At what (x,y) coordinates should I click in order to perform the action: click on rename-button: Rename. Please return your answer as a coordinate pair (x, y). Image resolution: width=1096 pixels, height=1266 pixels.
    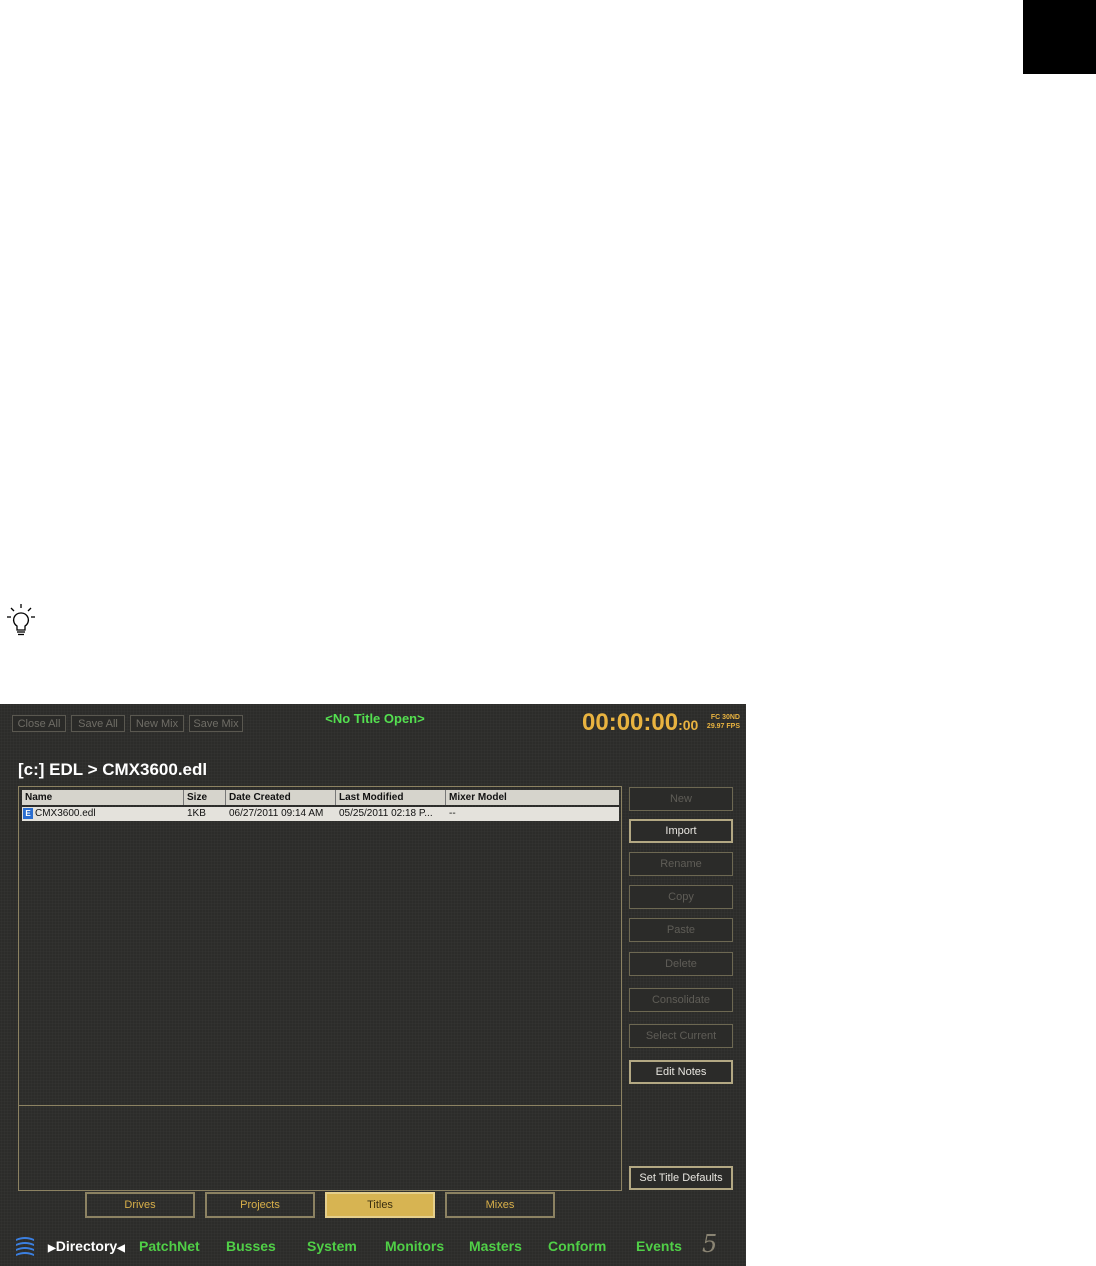
    Looking at the image, I should click on (681, 864).